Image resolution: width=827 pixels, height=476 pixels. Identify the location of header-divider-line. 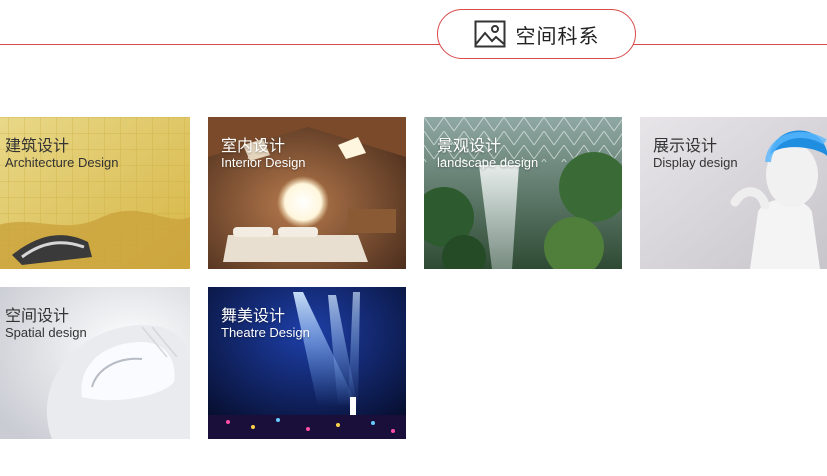
(413, 44).